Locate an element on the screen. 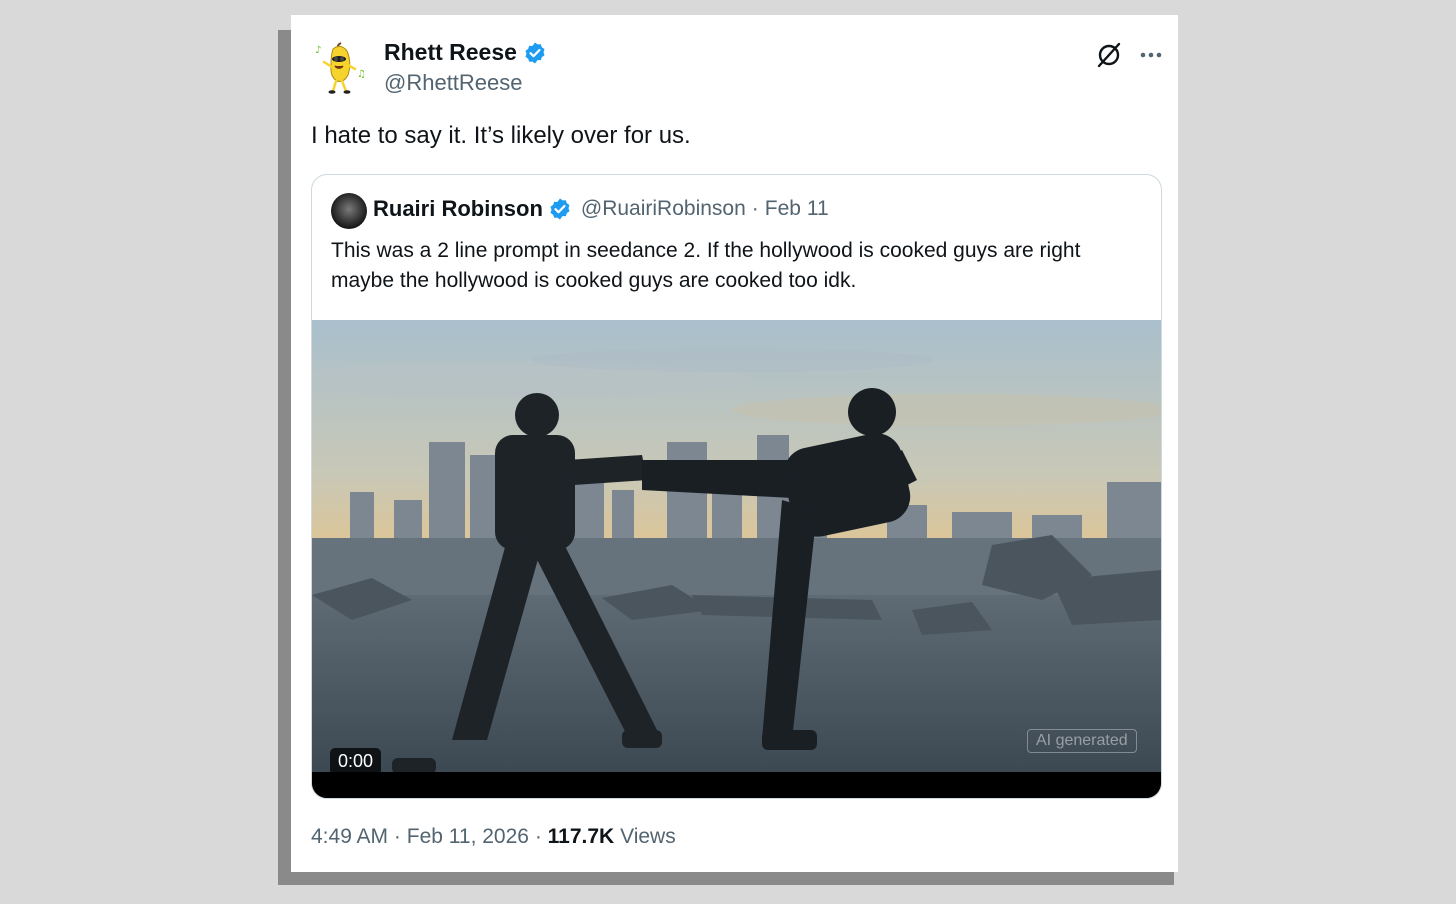 This screenshot has width=1456, height=904. tweet-time: 4:49 AM is located at coordinates (349, 836).